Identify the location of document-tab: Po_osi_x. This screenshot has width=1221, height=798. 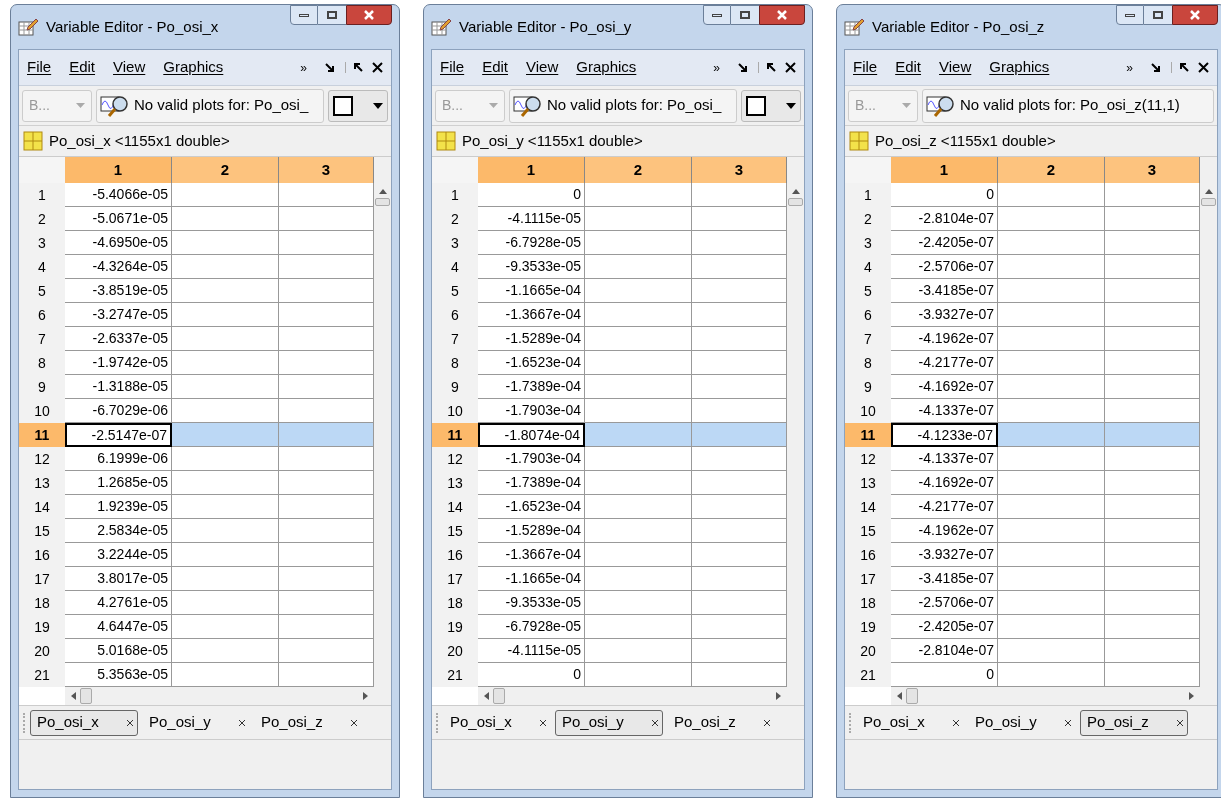
(910, 722).